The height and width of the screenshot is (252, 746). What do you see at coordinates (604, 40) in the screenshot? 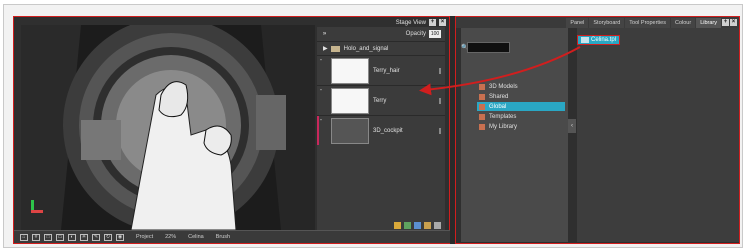
I see `file-name: Celina.tpl` at bounding box center [604, 40].